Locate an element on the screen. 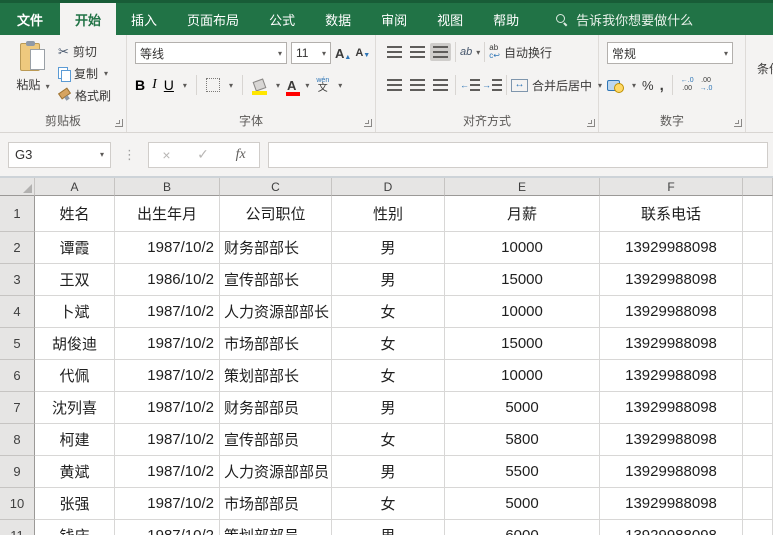 Image resolution: width=773 pixels, height=535 pixels. align-top-button is located at coordinates (394, 52).